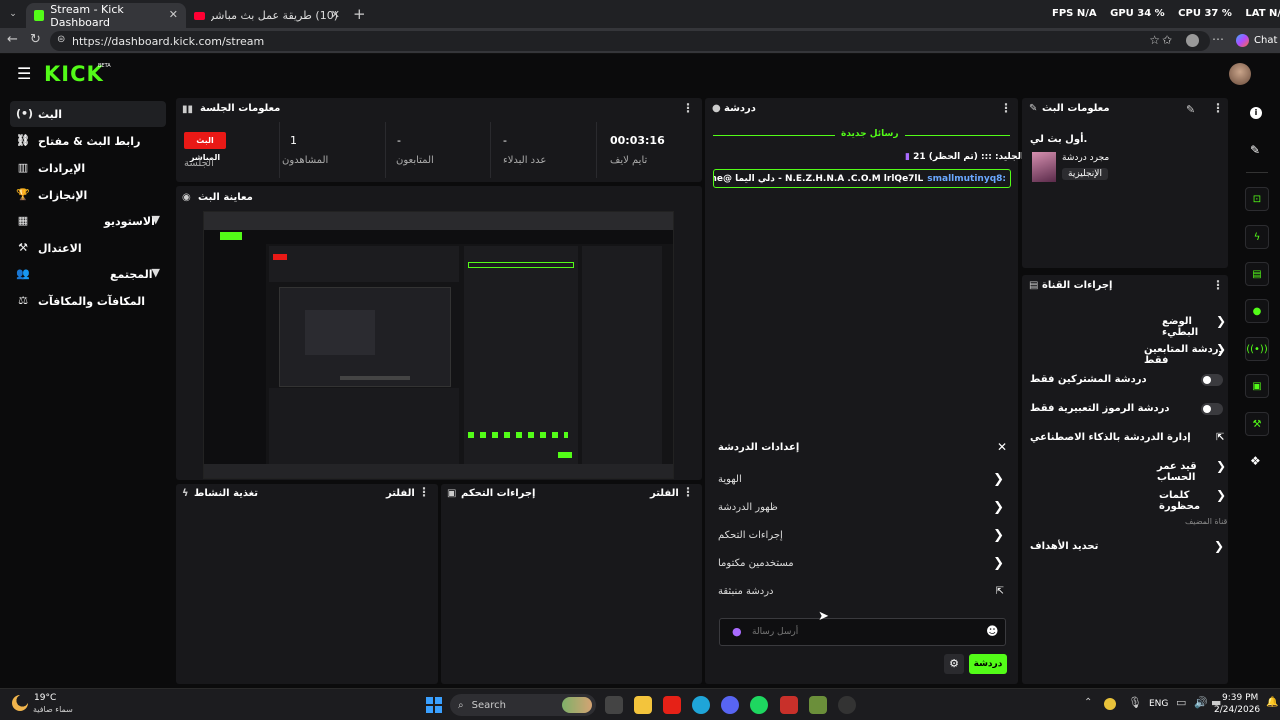  I want to click on chevron-right-icon: ❯, so click(1219, 546).